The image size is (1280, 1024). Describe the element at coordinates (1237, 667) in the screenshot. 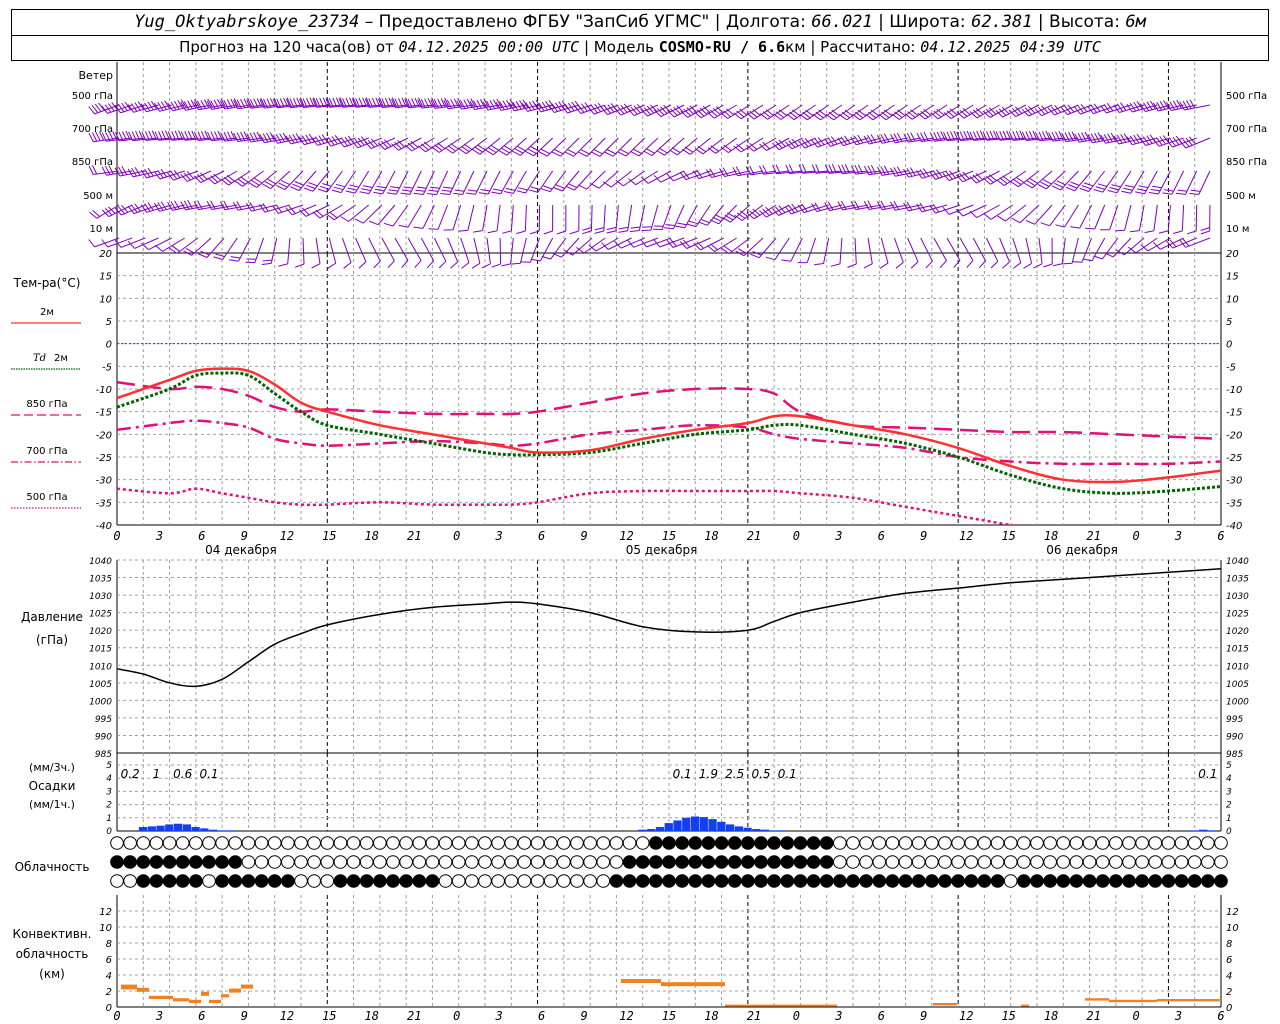

I see `pressure-axis-tick-right: 1010` at that location.